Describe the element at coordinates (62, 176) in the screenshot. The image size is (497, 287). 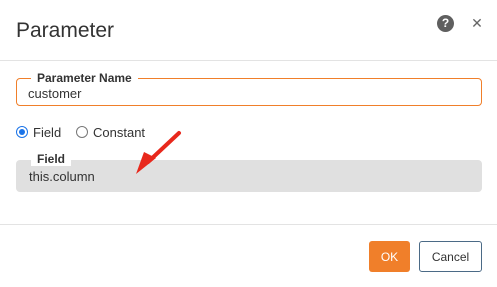
I see `field-value: this.column` at that location.